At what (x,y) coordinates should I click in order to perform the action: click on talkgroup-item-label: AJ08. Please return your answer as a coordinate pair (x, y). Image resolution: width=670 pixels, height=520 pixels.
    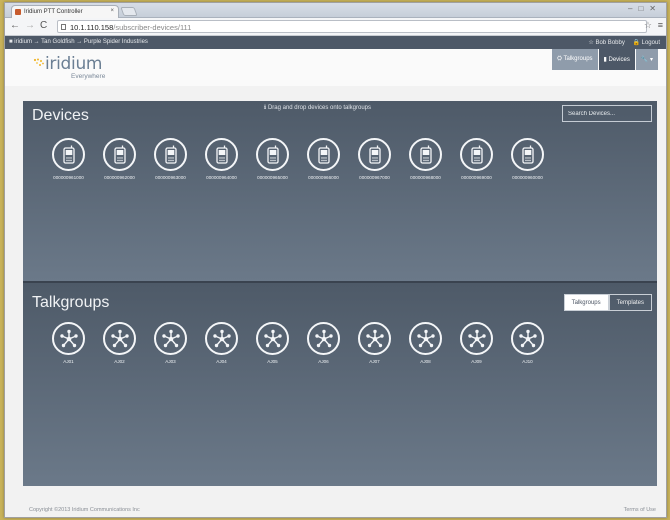
    Looking at the image, I should click on (425, 361).